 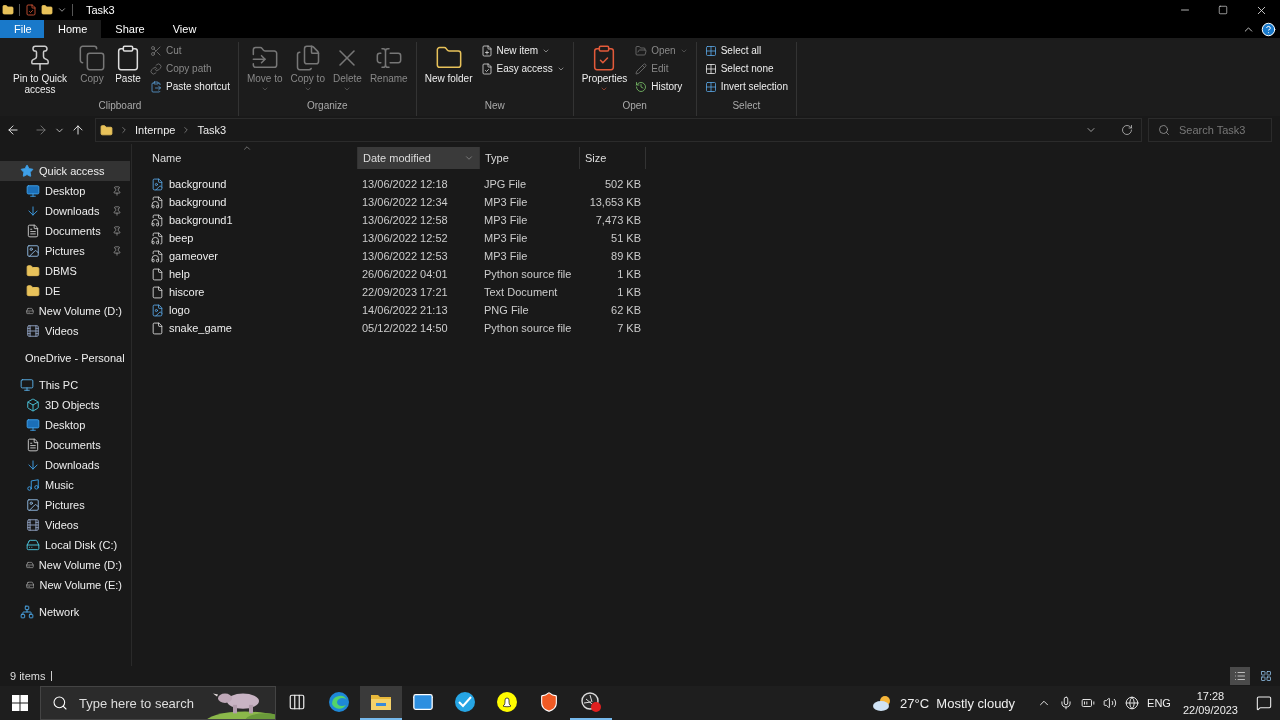 I want to click on back-icon, so click(x=13, y=130).